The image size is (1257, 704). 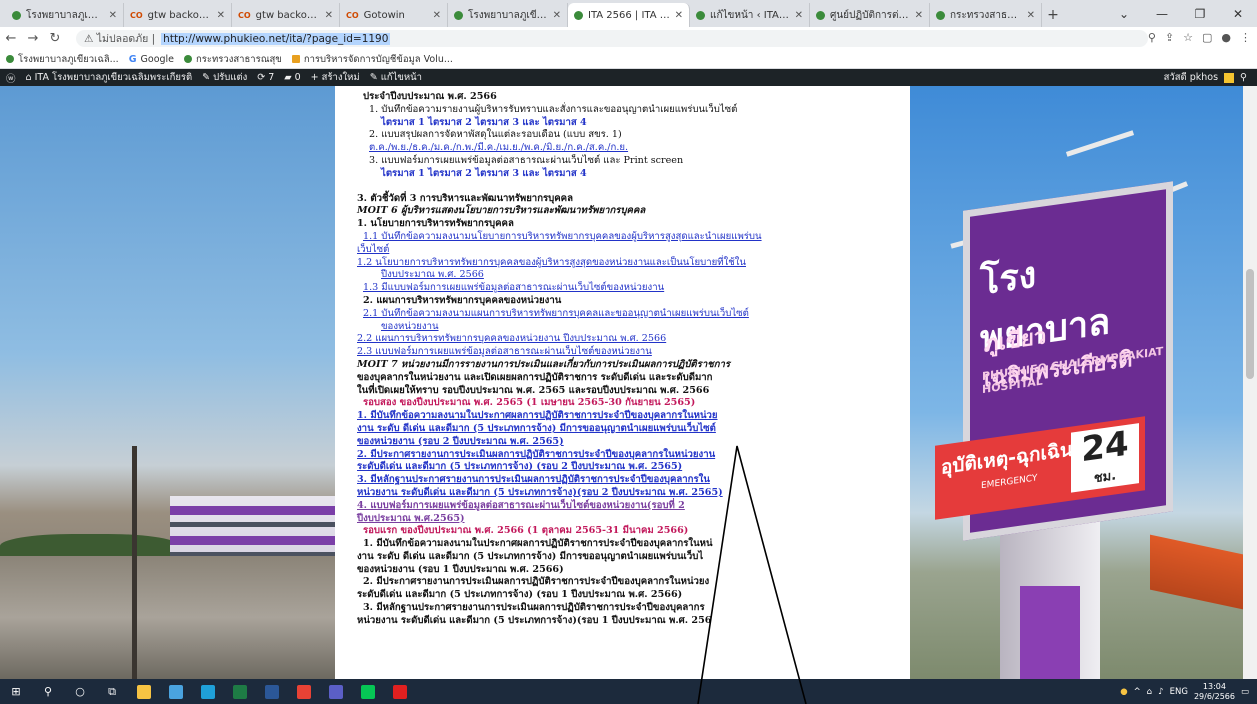 What do you see at coordinates (55, 38) in the screenshot?
I see `reload-button: ↻` at bounding box center [55, 38].